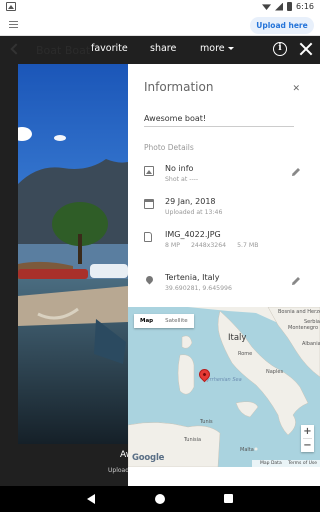  Describe the element at coordinates (148, 458) in the screenshot. I see `google-logo: Google` at that location.